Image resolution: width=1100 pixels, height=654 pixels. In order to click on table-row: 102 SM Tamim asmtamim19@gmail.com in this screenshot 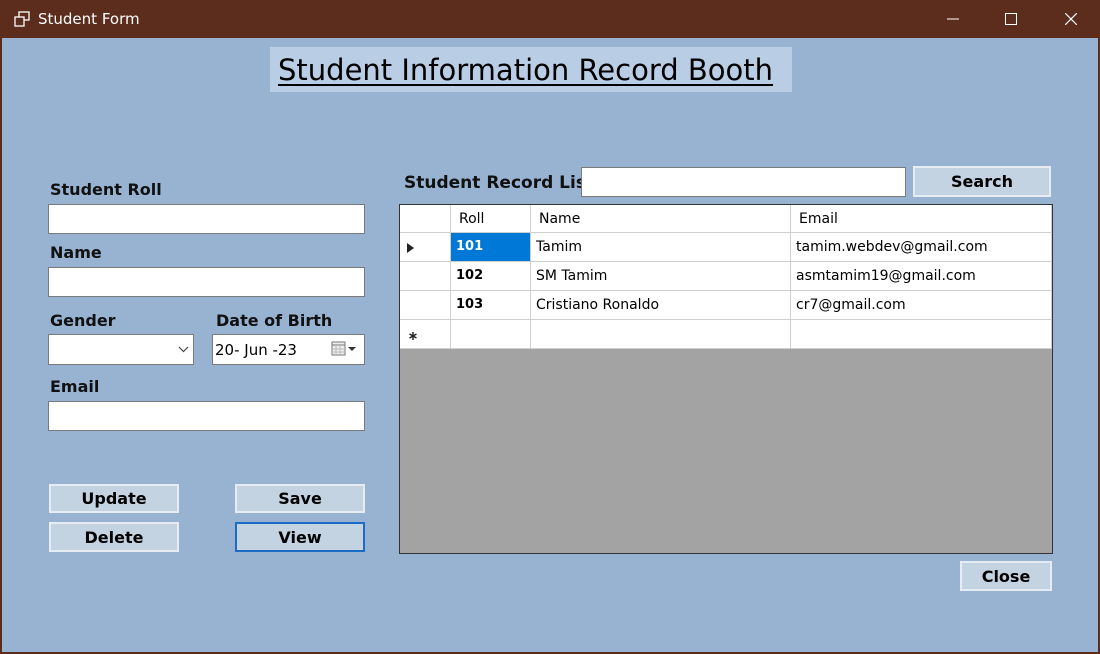, I will do `click(726, 276)`.